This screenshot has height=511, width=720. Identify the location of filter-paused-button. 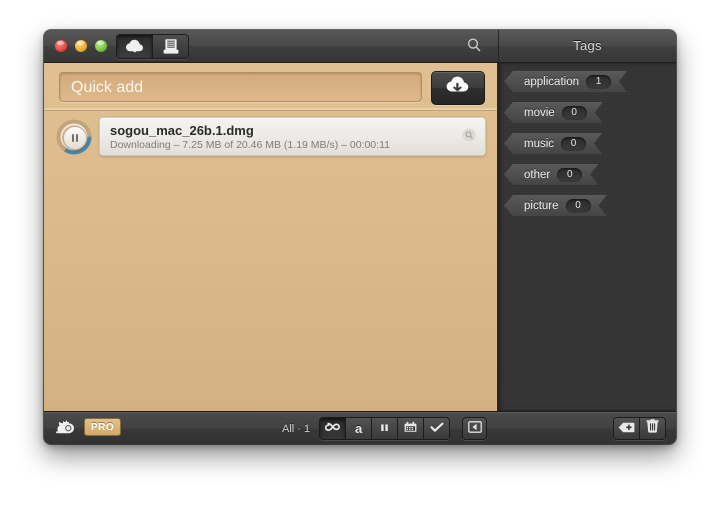
(385, 428).